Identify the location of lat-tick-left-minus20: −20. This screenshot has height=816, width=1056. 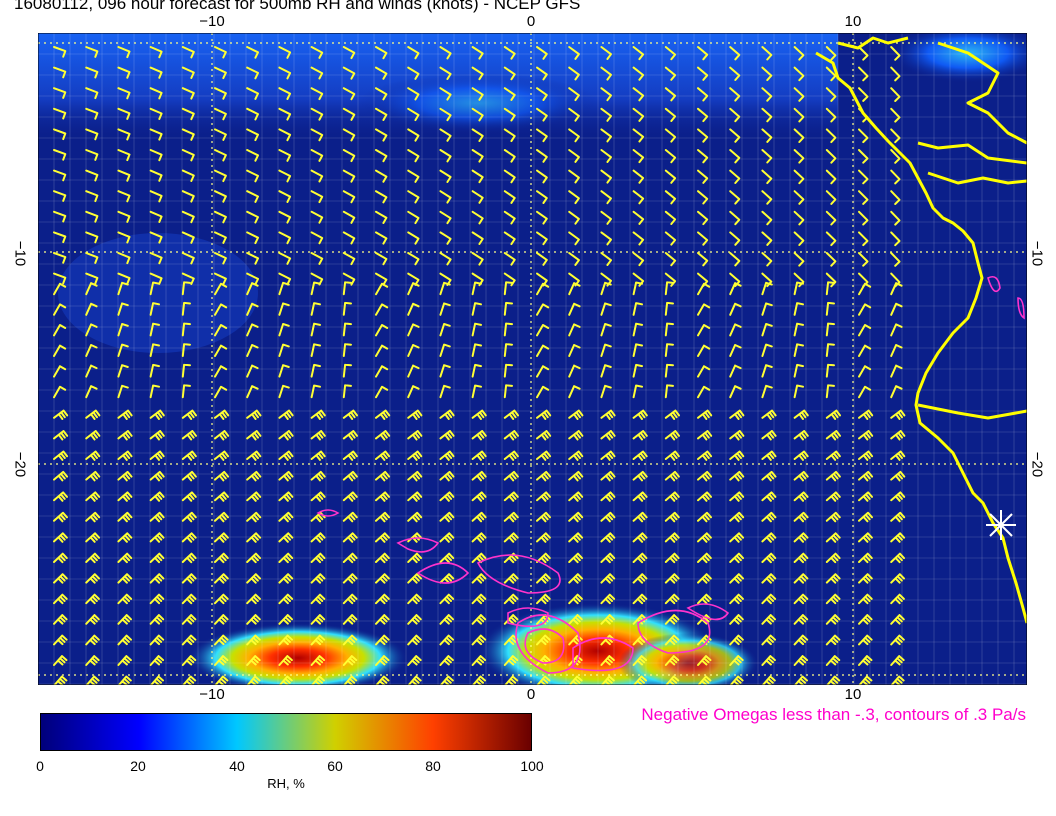
(20, 465).